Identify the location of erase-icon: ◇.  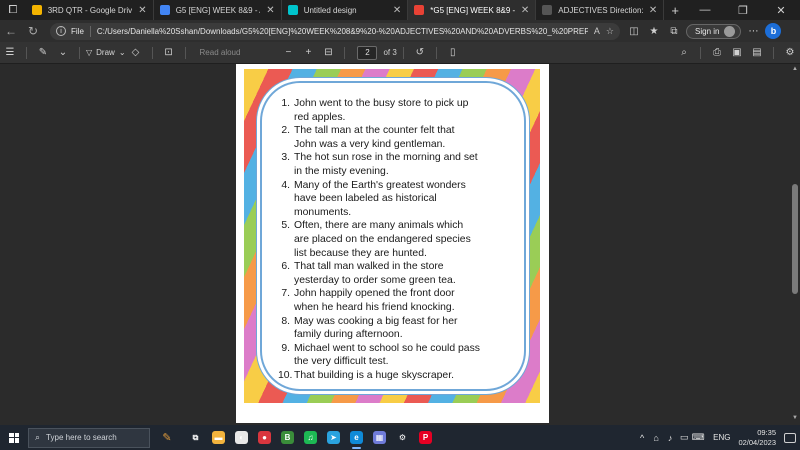
(136, 53).